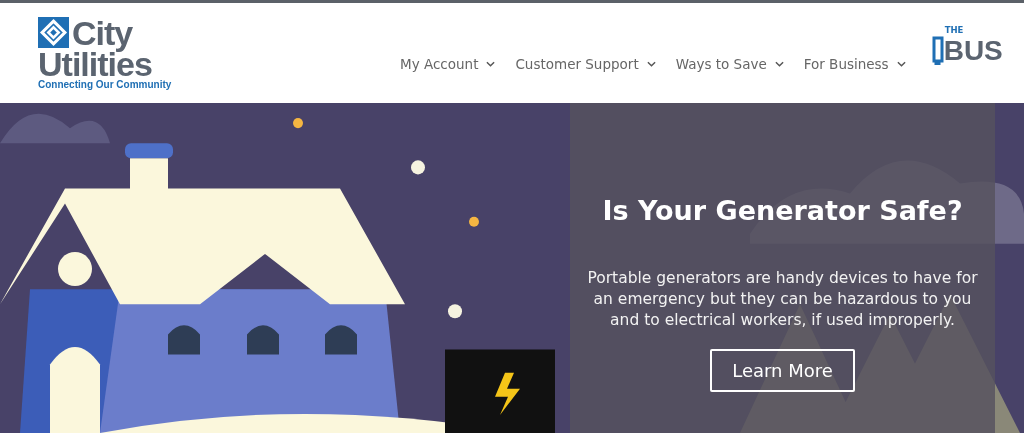  What do you see at coordinates (585, 64) in the screenshot?
I see `nav-link: Customer Support` at bounding box center [585, 64].